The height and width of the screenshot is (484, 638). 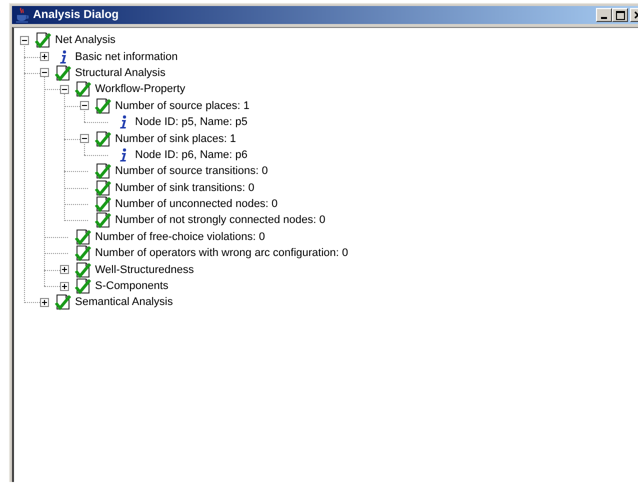 I want to click on tree-item: Number of source transitions: 0, so click(x=190, y=171).